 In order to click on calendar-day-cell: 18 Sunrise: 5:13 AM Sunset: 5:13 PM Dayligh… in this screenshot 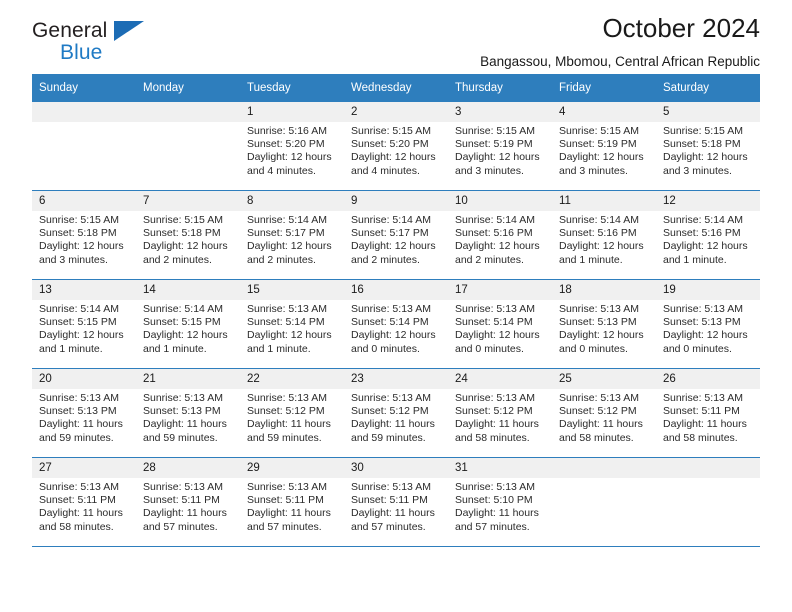, I will do `click(604, 324)`.